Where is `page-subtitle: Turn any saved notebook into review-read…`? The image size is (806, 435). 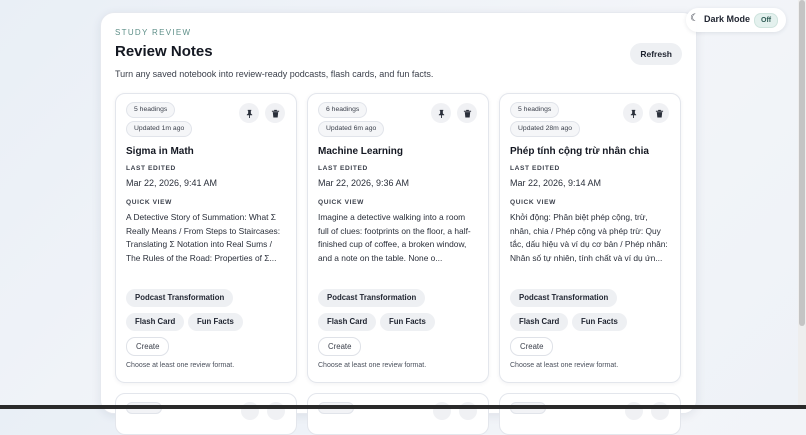 page-subtitle: Turn any saved notebook into review-read… is located at coordinates (274, 74).